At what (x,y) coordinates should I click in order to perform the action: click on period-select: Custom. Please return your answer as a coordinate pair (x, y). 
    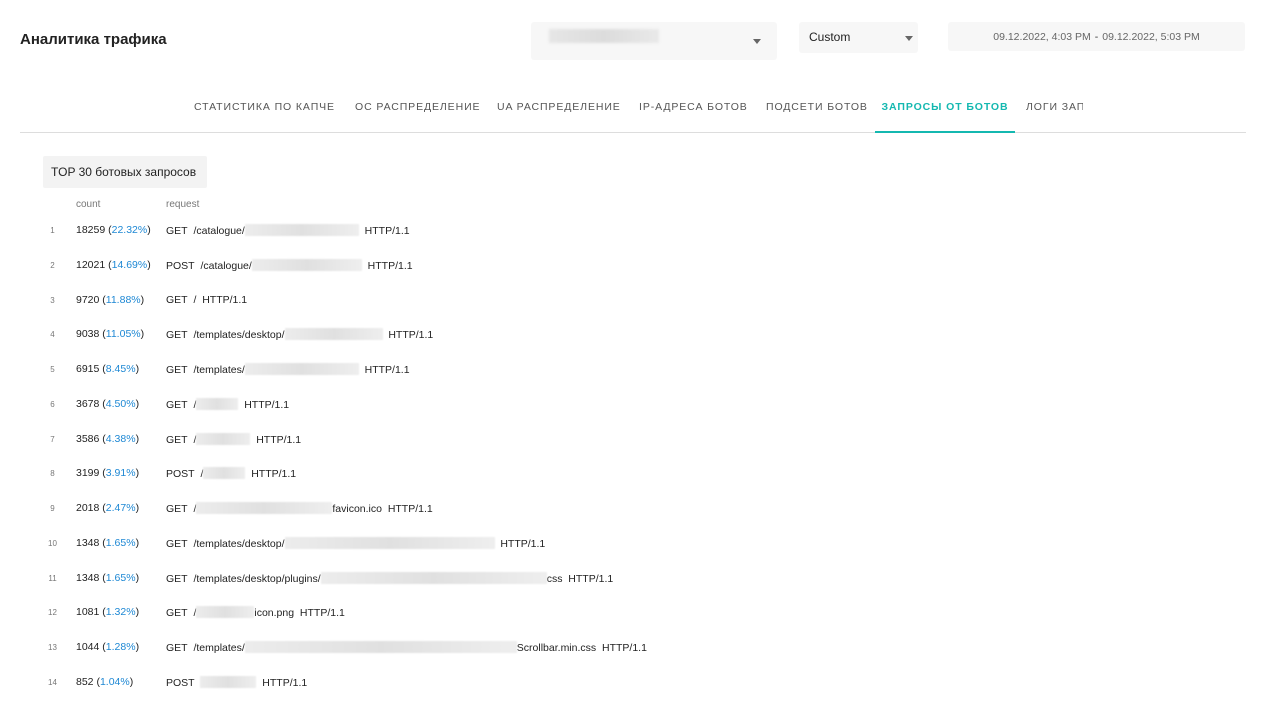
    Looking at the image, I should click on (858, 37).